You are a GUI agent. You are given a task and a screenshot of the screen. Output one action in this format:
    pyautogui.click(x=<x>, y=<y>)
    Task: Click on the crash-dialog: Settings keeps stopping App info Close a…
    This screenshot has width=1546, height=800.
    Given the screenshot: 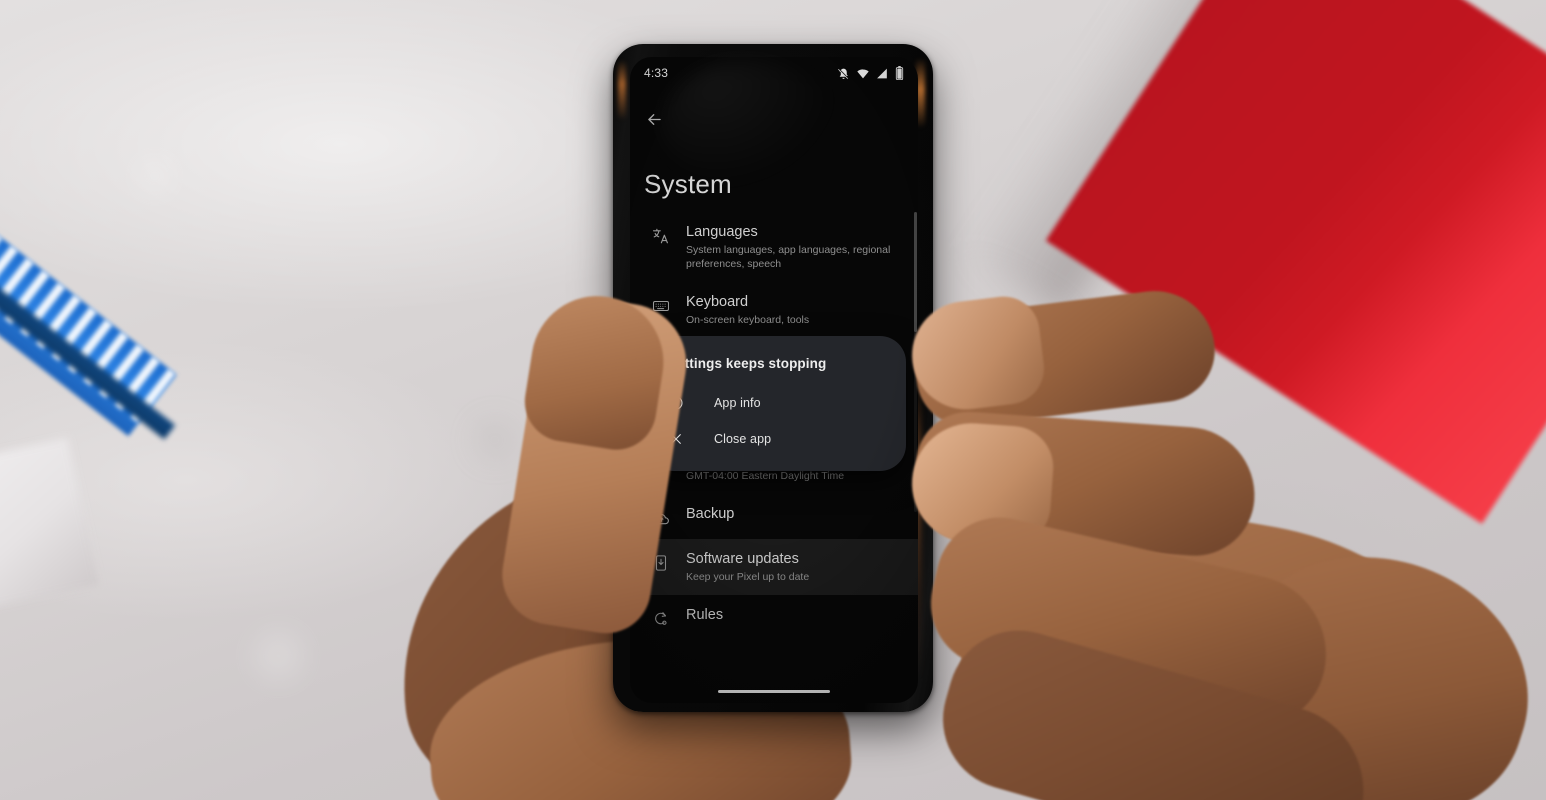 What is the action you would take?
    pyautogui.click(x=777, y=403)
    